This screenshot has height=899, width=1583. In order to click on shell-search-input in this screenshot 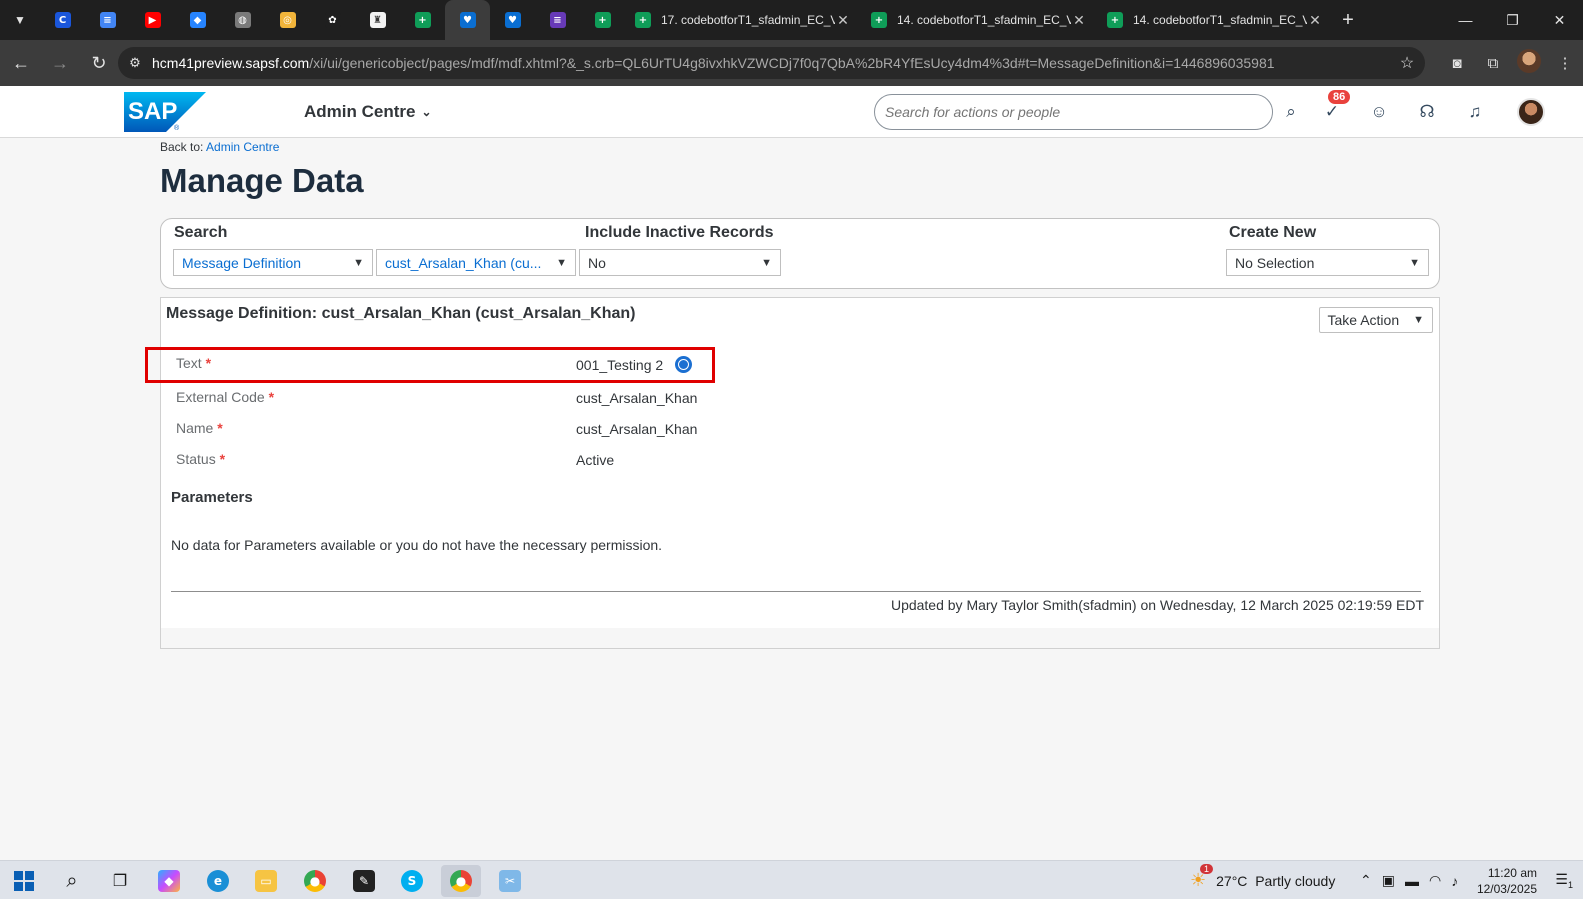, I will do `click(1078, 112)`.